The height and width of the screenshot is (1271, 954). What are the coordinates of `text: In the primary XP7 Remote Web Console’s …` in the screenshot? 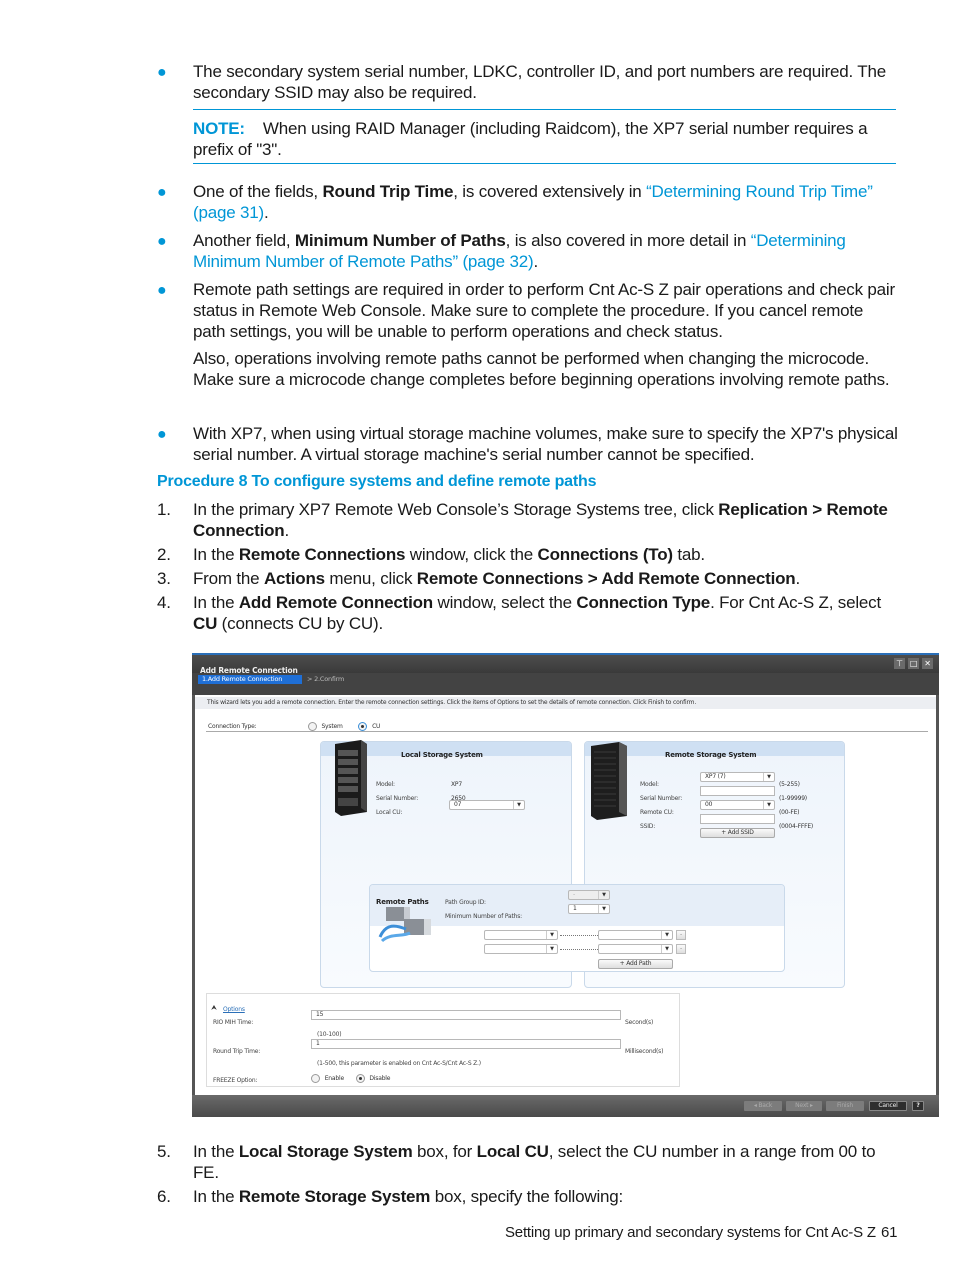 It's located at (456, 509).